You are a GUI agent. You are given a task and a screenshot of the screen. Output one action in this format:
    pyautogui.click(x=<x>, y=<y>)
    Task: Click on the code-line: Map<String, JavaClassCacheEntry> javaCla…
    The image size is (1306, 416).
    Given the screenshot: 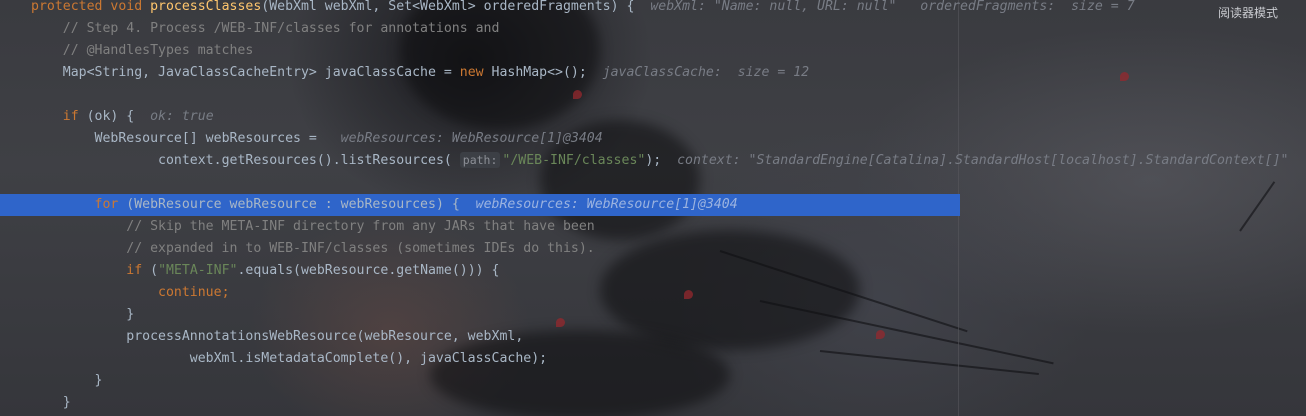 What is the action you would take?
    pyautogui.click(x=653, y=73)
    